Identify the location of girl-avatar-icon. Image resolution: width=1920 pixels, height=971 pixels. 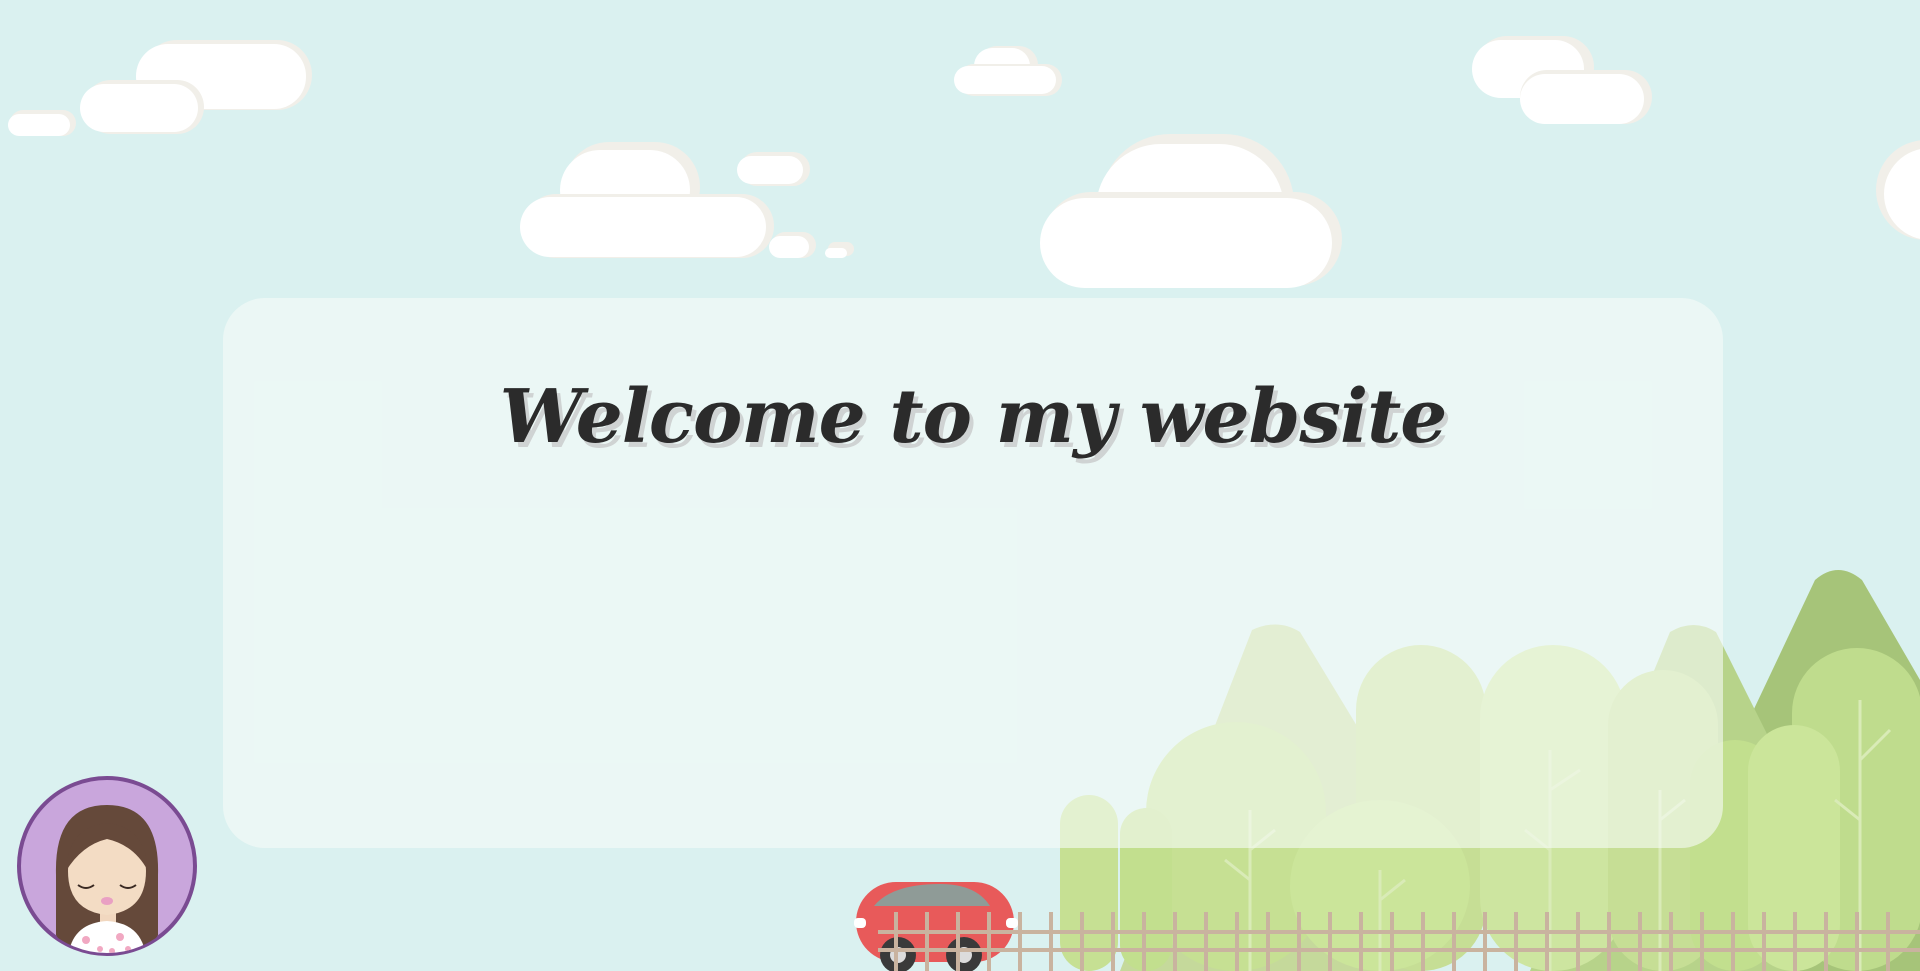
(107, 866).